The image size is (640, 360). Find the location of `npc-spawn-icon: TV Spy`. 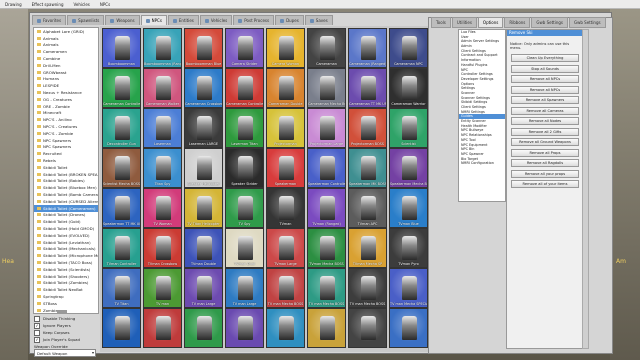

npc-spawn-icon: TV Spy is located at coordinates (244, 208).